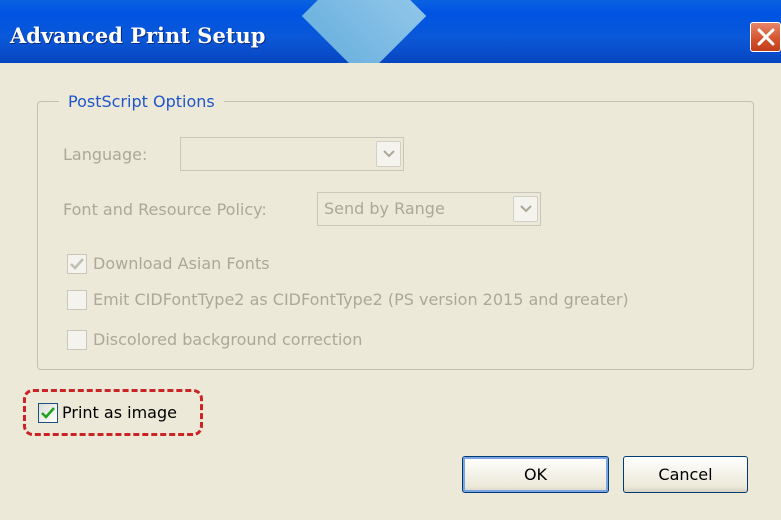 This screenshot has height=520, width=781. Describe the element at coordinates (228, 339) in the screenshot. I see `discolored-bg-label: Discolored background correction` at that location.